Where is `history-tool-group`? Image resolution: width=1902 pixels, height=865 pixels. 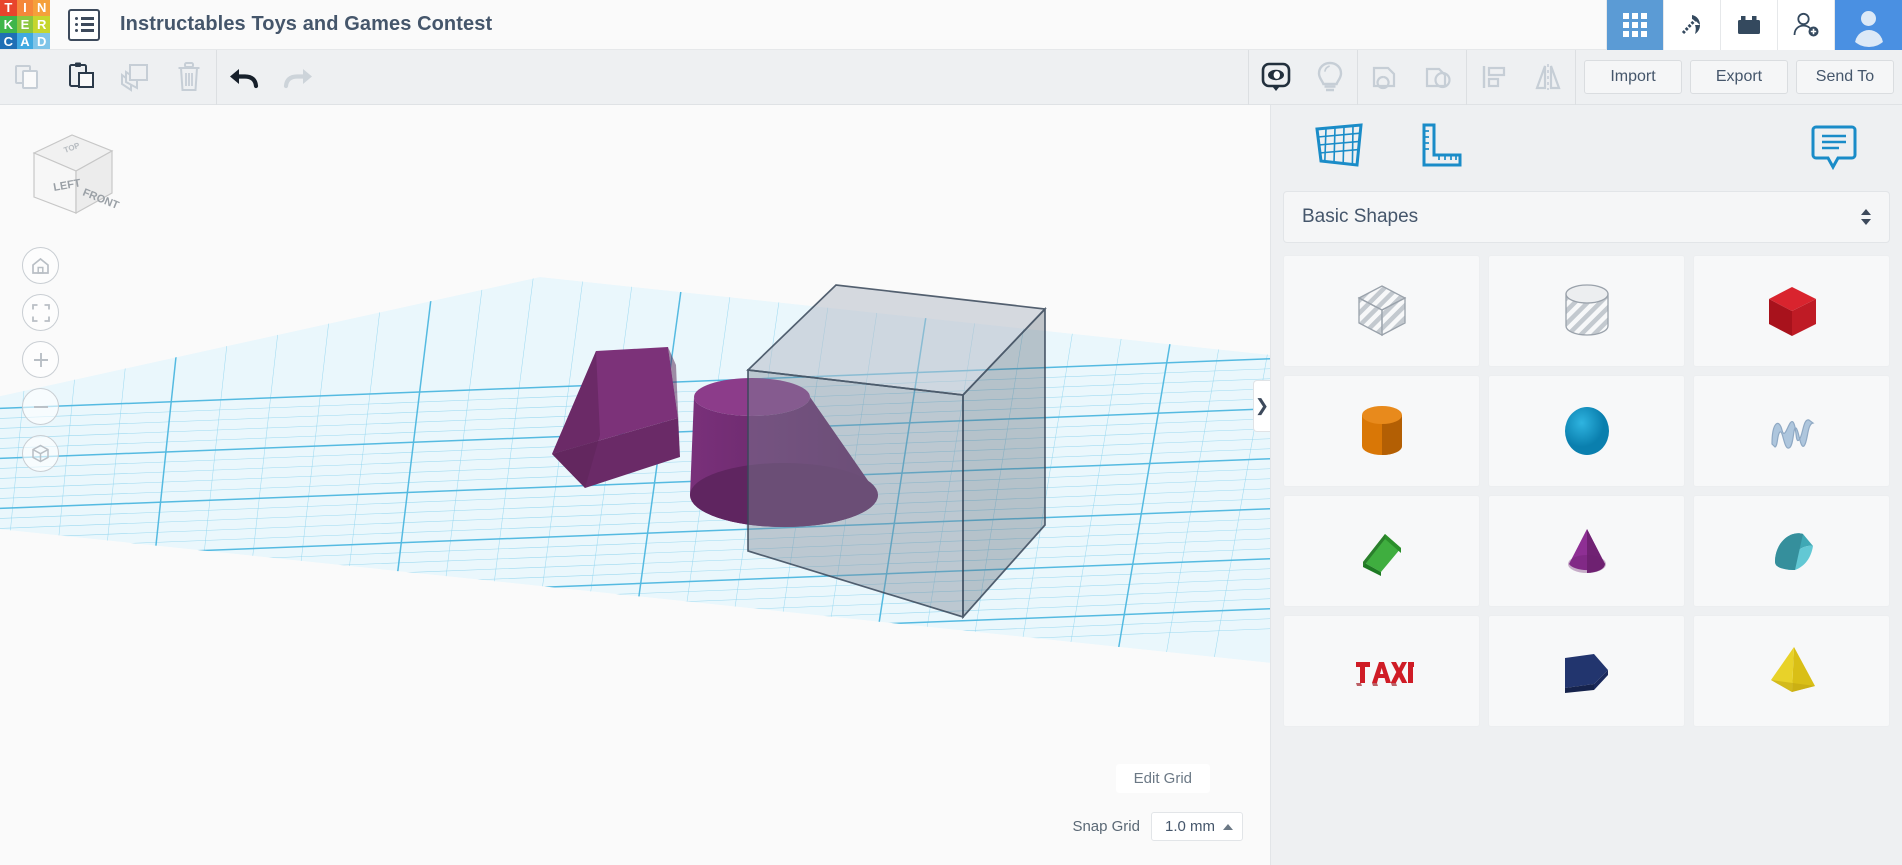
history-tool-group is located at coordinates (271, 77).